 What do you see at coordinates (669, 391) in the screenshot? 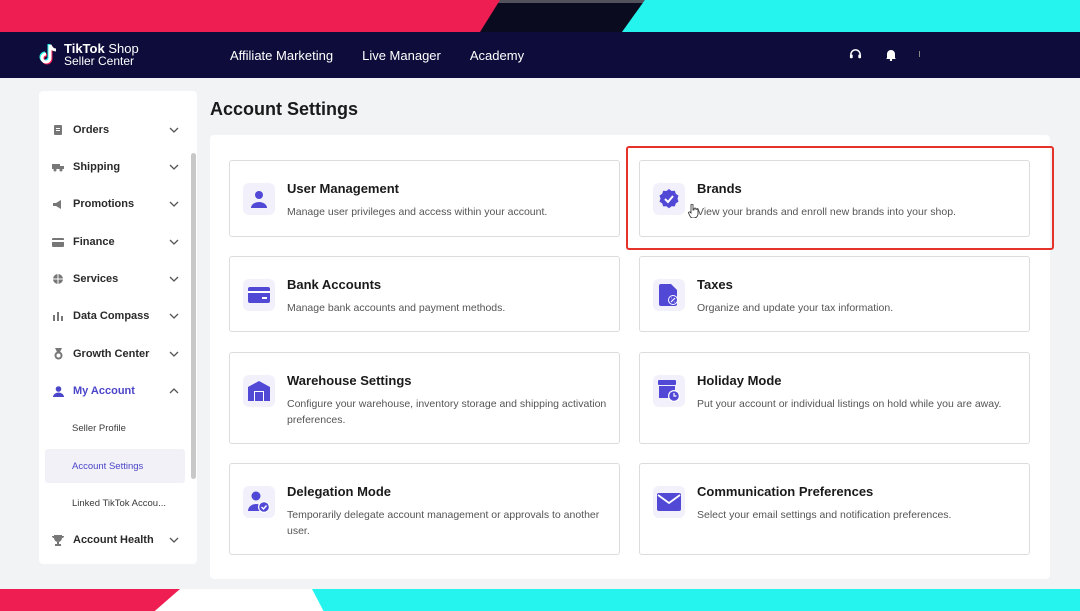
I see `store-clock-icon` at bounding box center [669, 391].